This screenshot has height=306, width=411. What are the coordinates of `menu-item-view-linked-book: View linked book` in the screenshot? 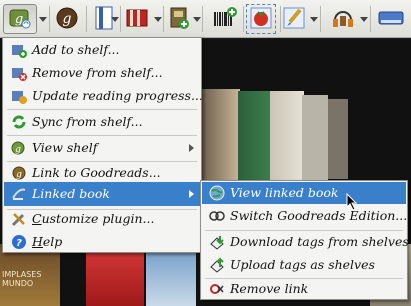 It's located at (304, 193).